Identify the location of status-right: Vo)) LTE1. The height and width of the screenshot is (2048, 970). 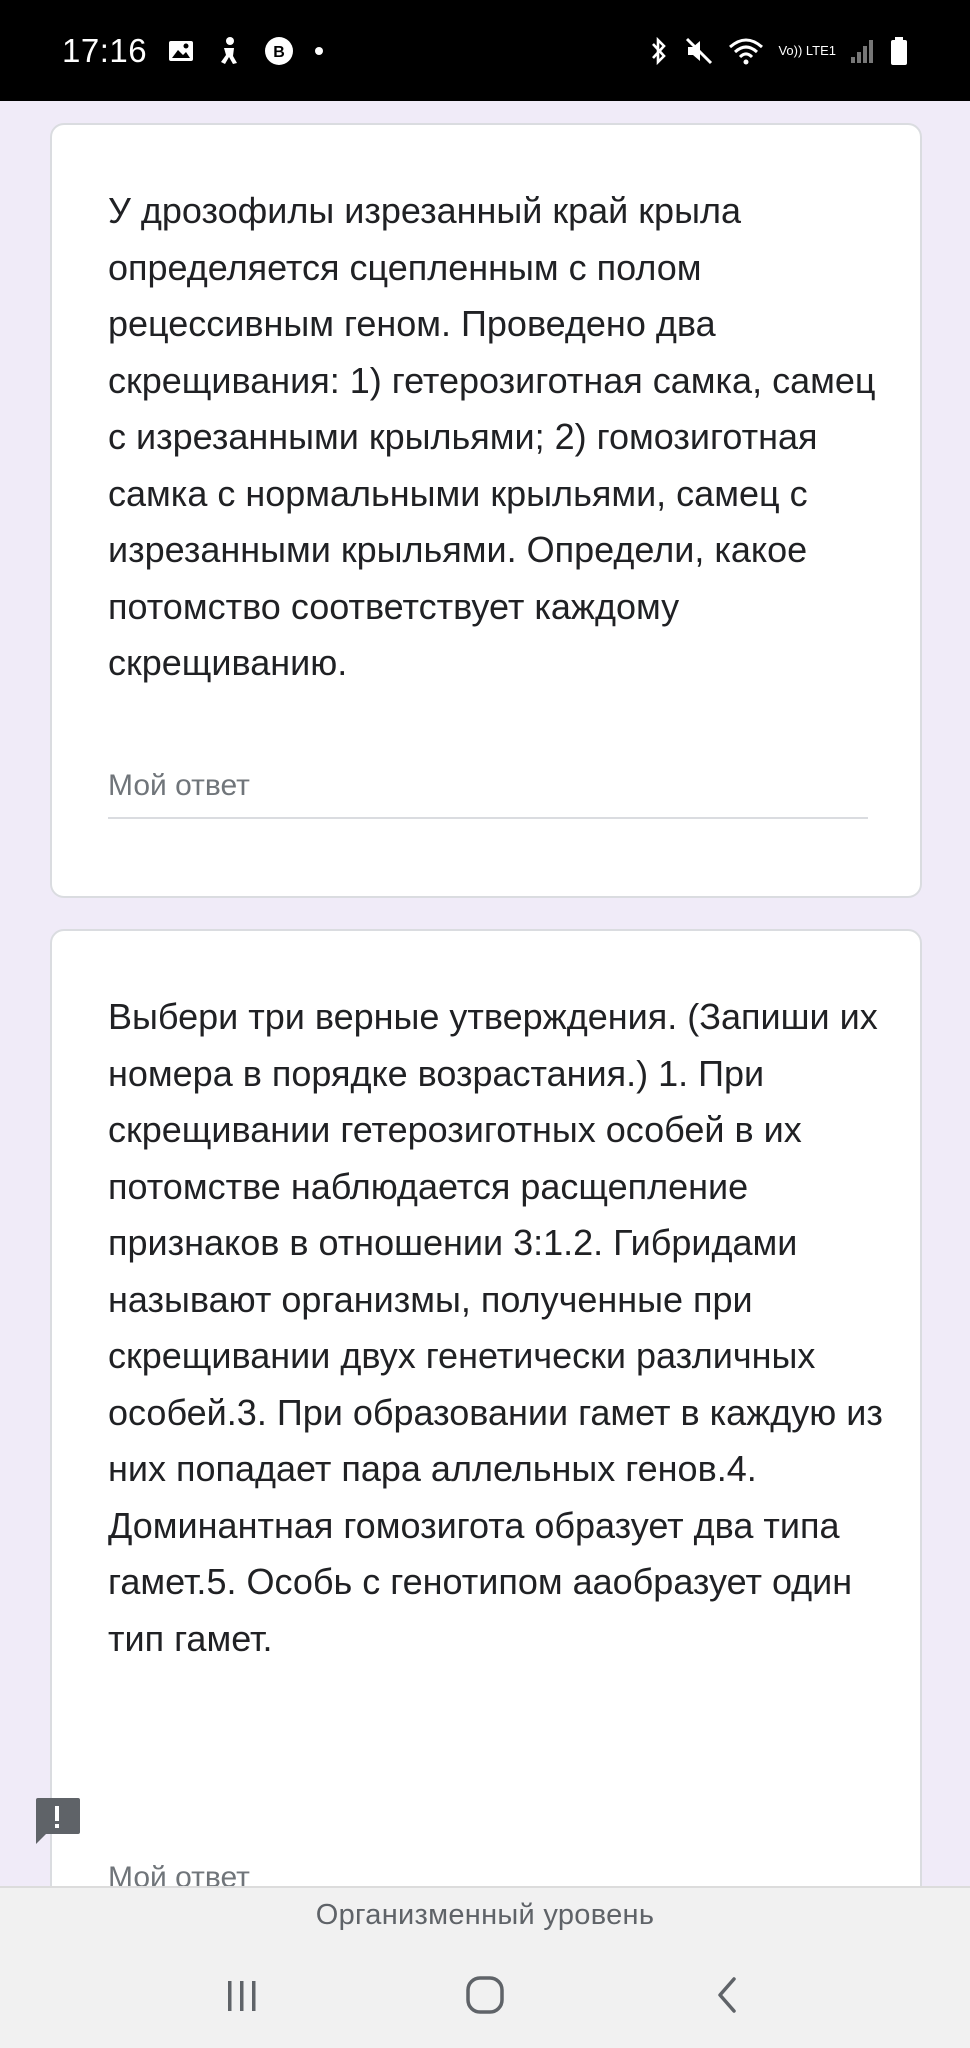
(778, 51).